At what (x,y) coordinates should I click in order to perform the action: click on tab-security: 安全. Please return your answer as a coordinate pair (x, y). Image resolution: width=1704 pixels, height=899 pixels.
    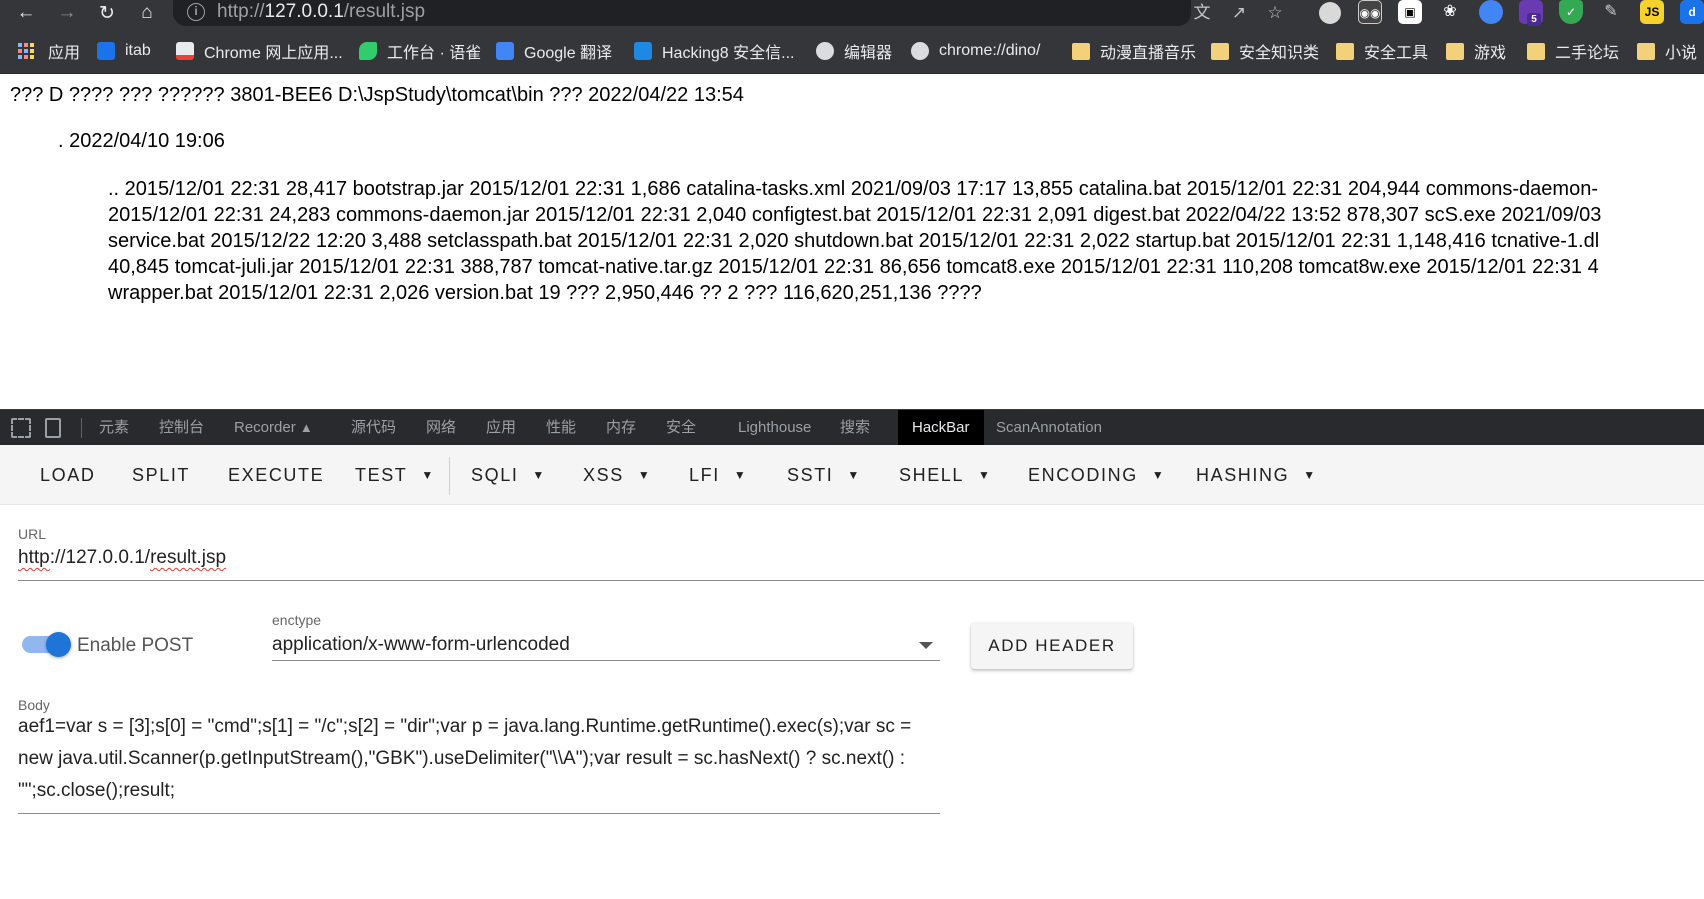
    Looking at the image, I should click on (681, 428).